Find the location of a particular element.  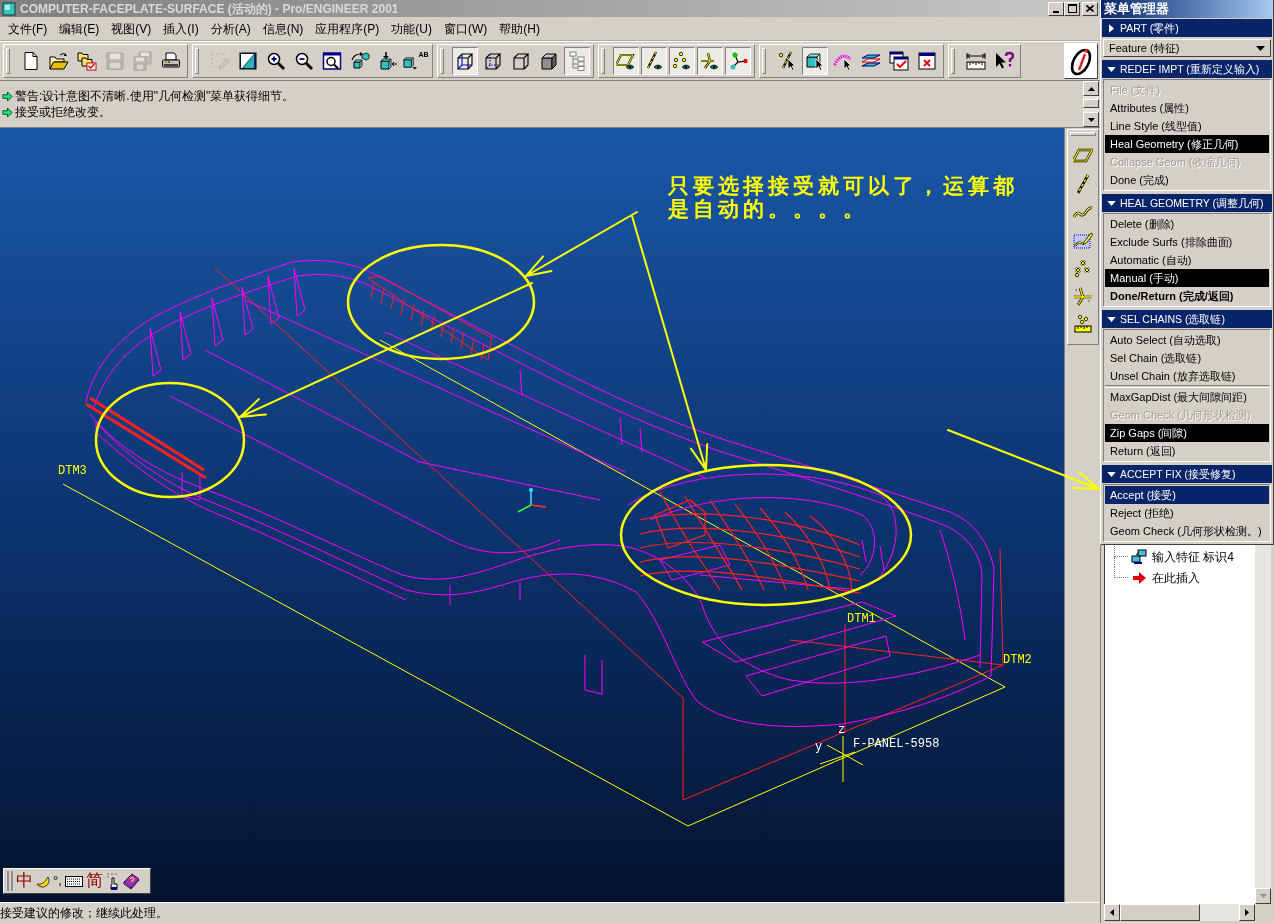

menu-item: Zip Gaps (间隙) is located at coordinates (1187, 433).